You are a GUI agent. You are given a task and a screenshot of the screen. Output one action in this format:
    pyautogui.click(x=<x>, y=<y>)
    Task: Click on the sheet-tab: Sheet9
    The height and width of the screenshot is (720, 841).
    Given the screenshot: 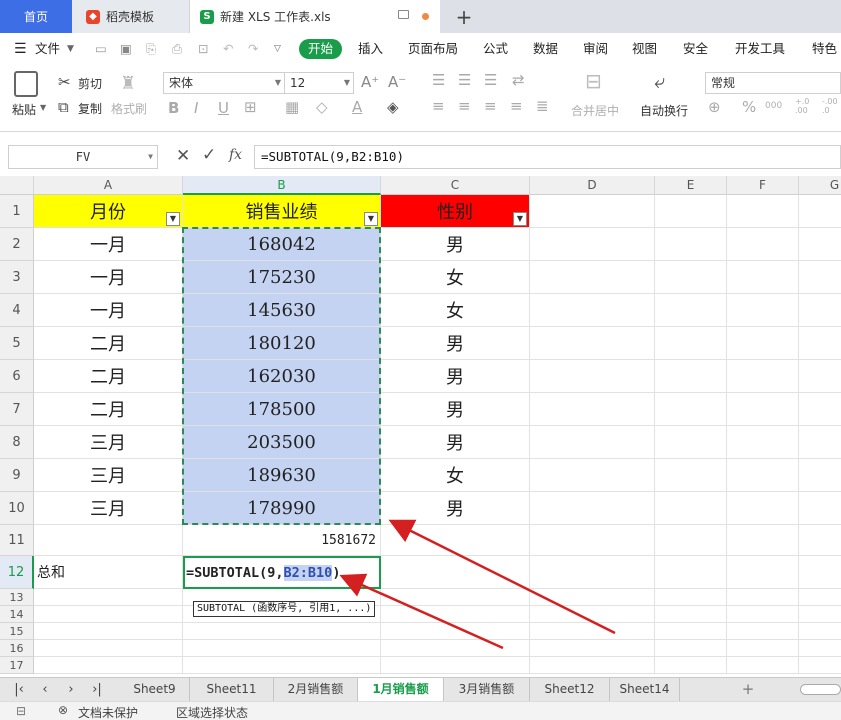 What is the action you would take?
    pyautogui.click(x=155, y=689)
    